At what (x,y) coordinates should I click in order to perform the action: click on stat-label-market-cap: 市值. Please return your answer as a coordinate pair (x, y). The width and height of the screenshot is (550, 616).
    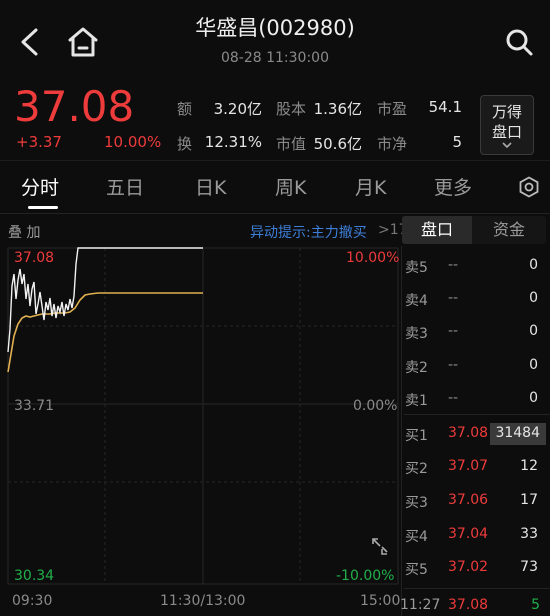
    Looking at the image, I should click on (291, 144).